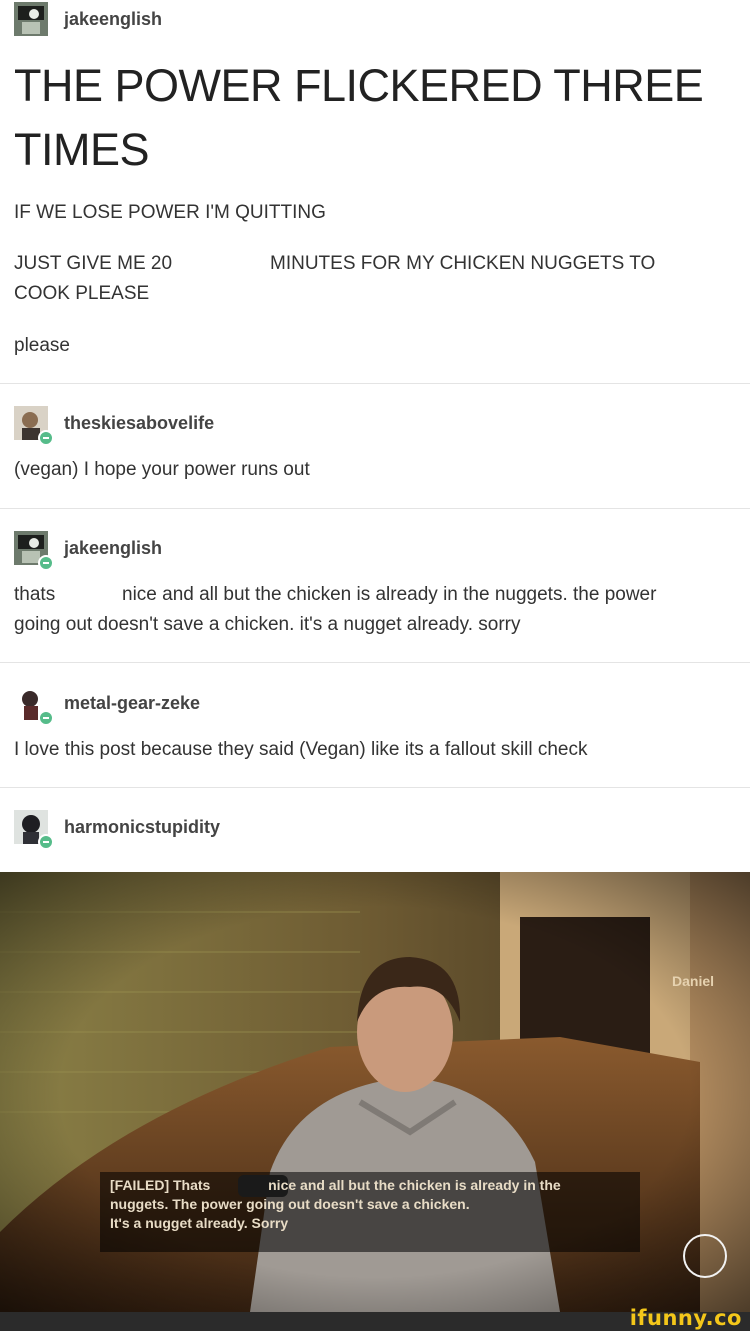 The height and width of the screenshot is (1331, 750). What do you see at coordinates (374, 118) in the screenshot?
I see `post-title: THE POWER FLICKERED THREE TIMES` at bounding box center [374, 118].